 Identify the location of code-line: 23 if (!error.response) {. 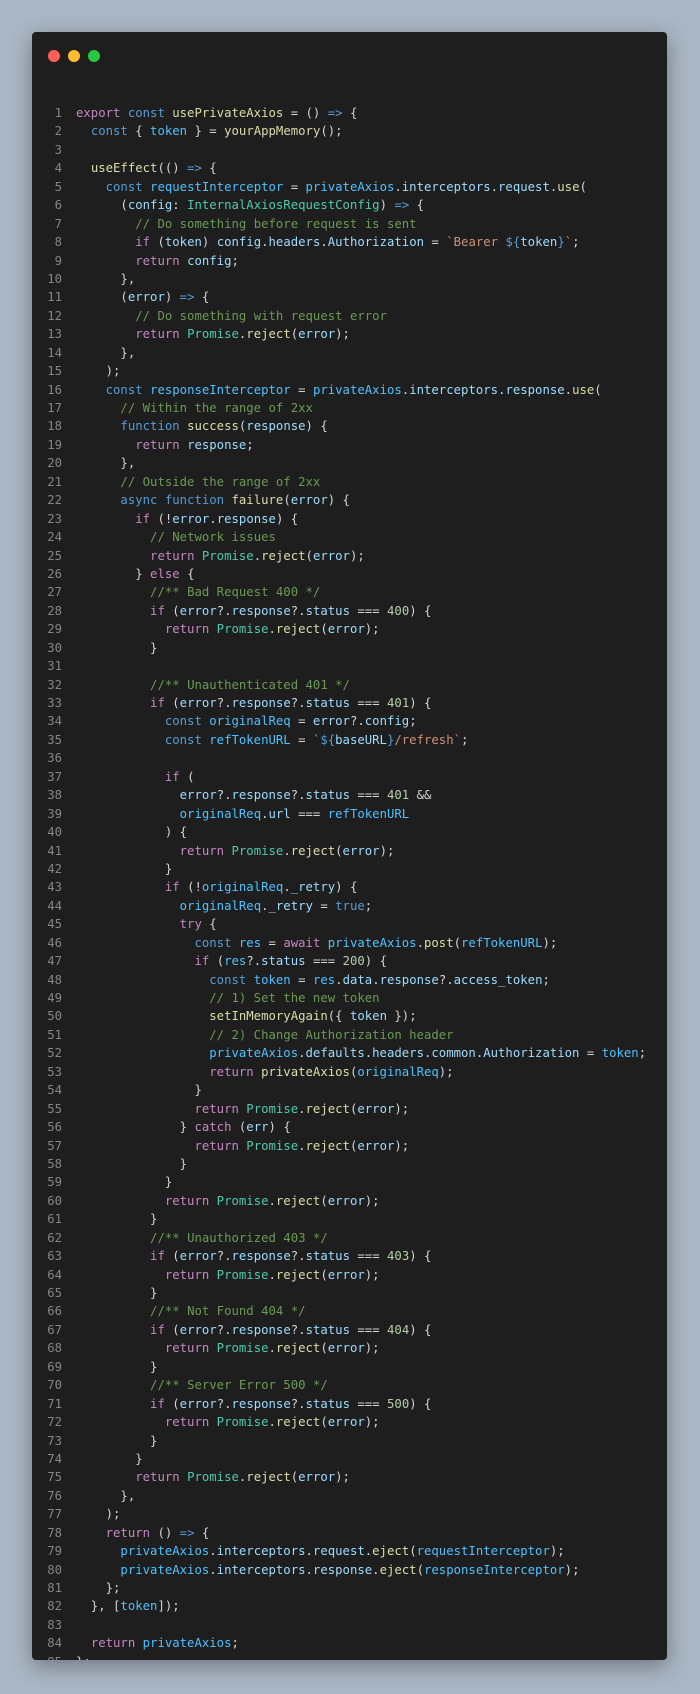
(349, 519).